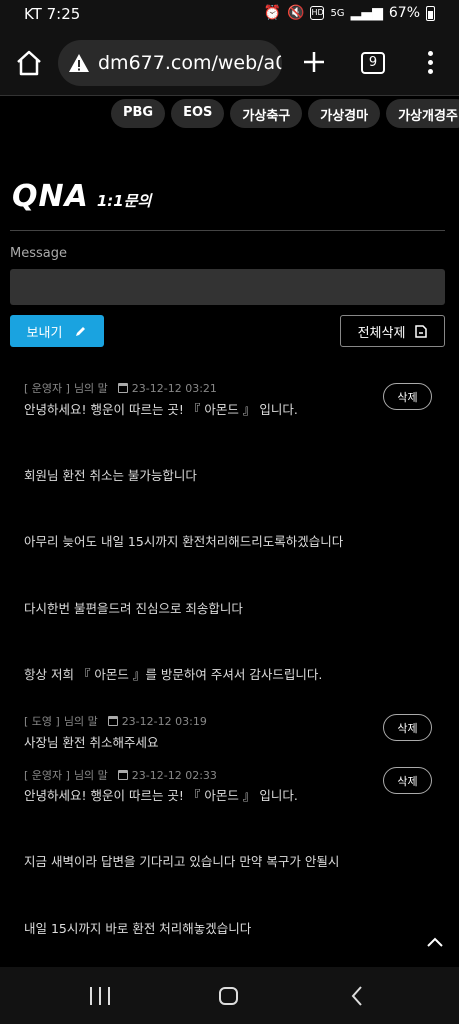 The image size is (459, 1024). What do you see at coordinates (435, 942) in the screenshot?
I see `scroll-to-top-icon` at bounding box center [435, 942].